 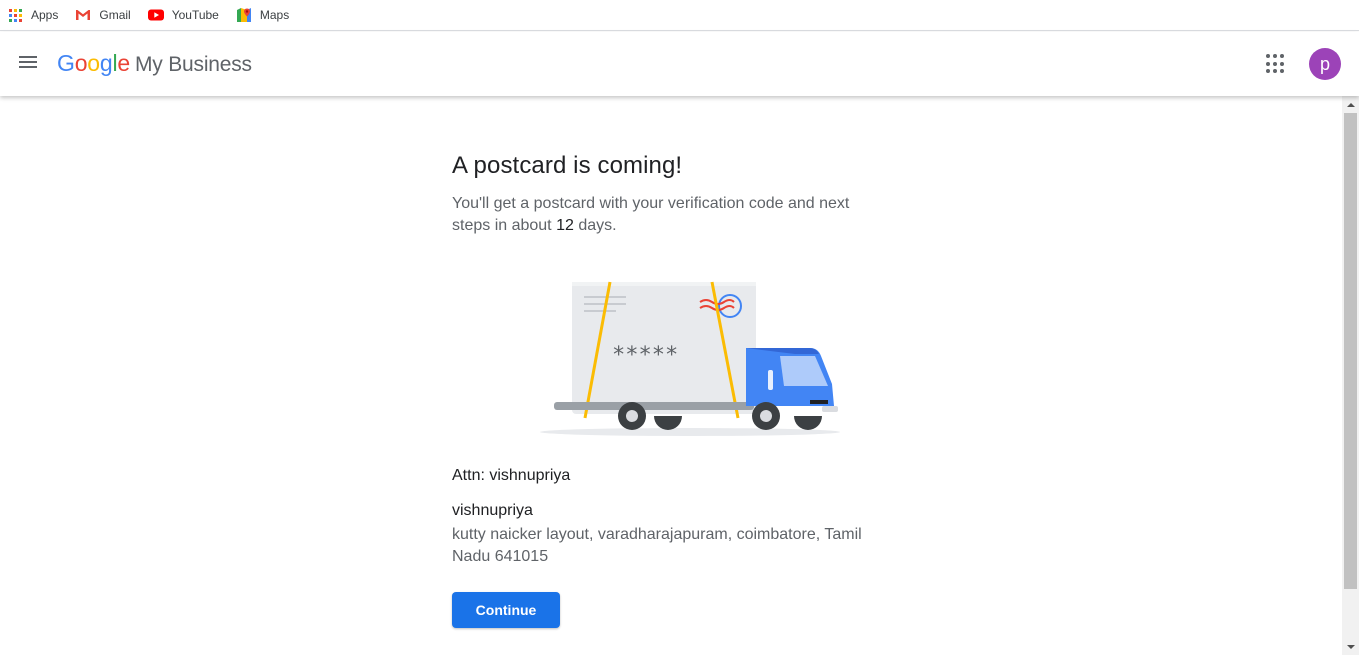 I want to click on google-my-business-logo: Google My Business, so click(x=154, y=63).